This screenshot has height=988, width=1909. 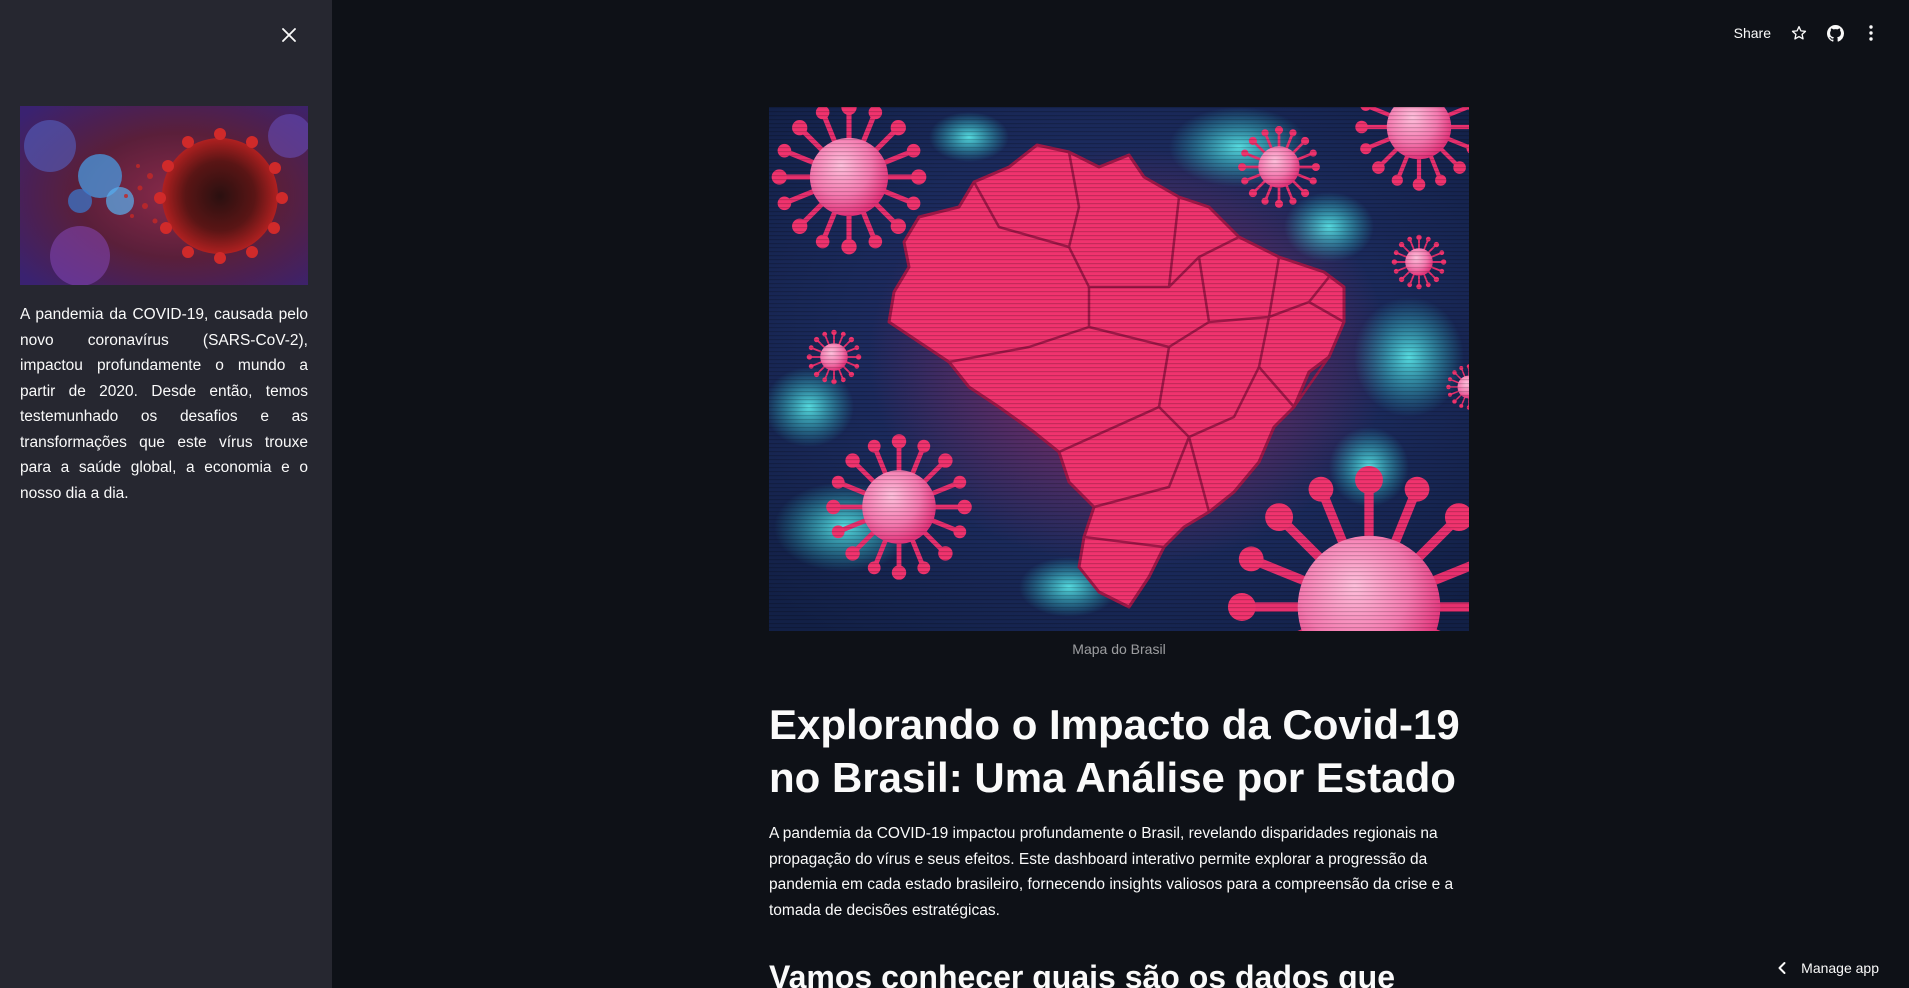 What do you see at coordinates (1082, 973) in the screenshot?
I see `section-heading: Vamos conhecer quais são os dados que` at bounding box center [1082, 973].